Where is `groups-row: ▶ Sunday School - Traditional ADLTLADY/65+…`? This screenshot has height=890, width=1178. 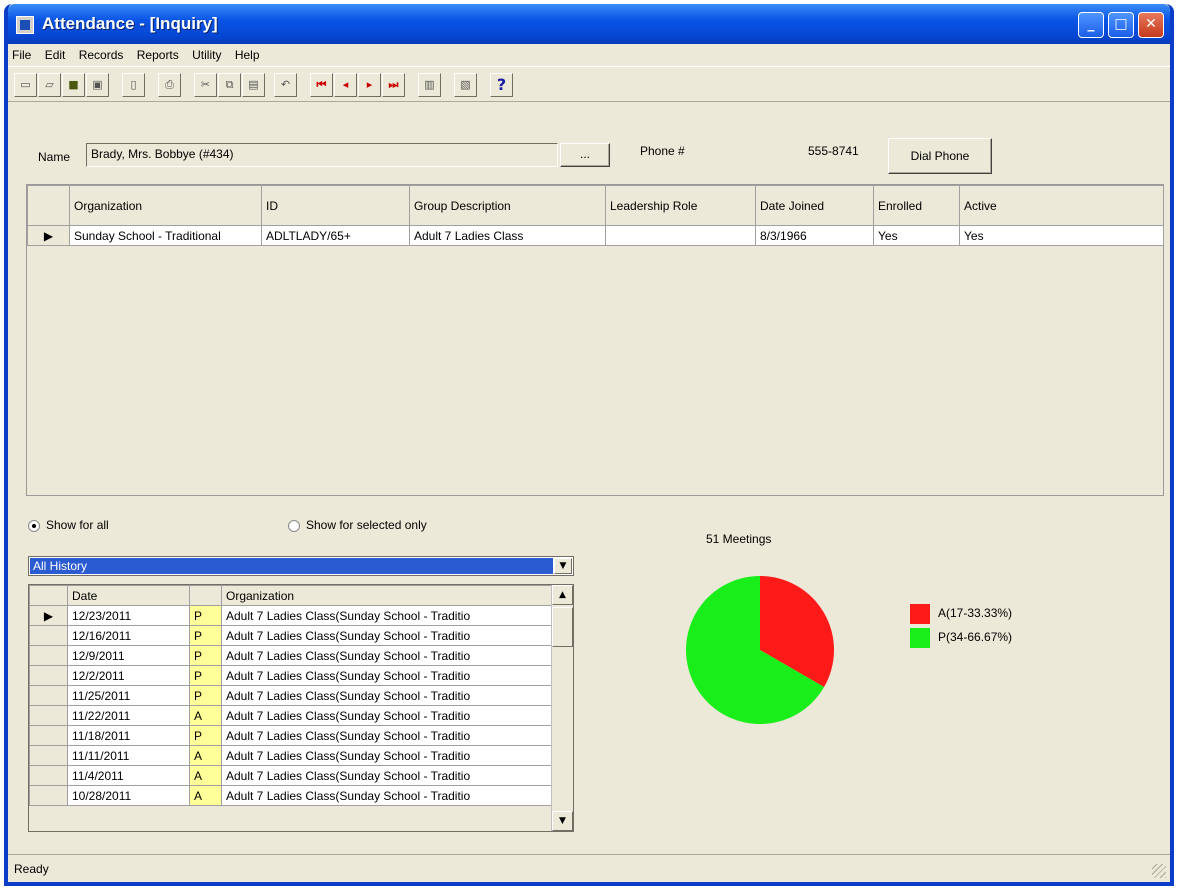 groups-row: ▶ Sunday School - Traditional ADLTLADY/65+… is located at coordinates (595, 235).